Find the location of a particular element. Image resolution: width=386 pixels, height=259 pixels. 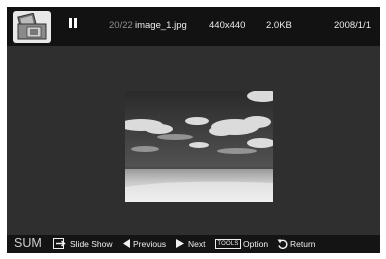

image-counter: 20/22 is located at coordinates (121, 25).